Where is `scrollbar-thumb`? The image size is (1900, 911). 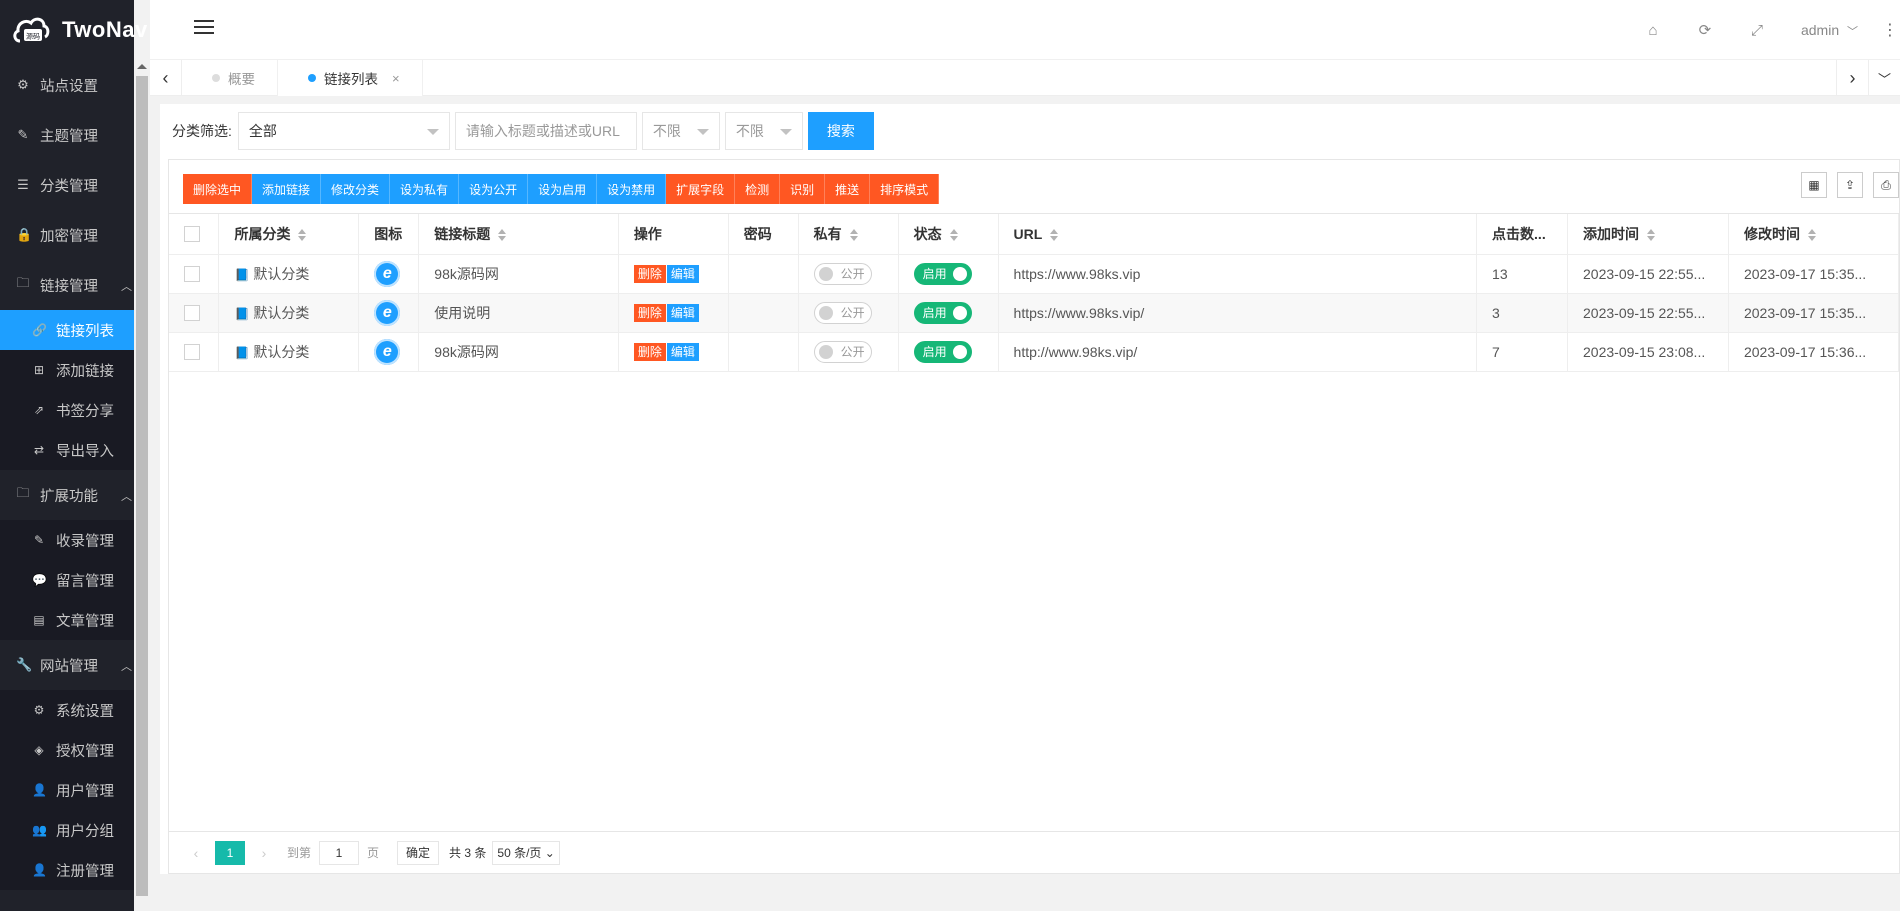
scrollbar-thumb is located at coordinates (142, 486).